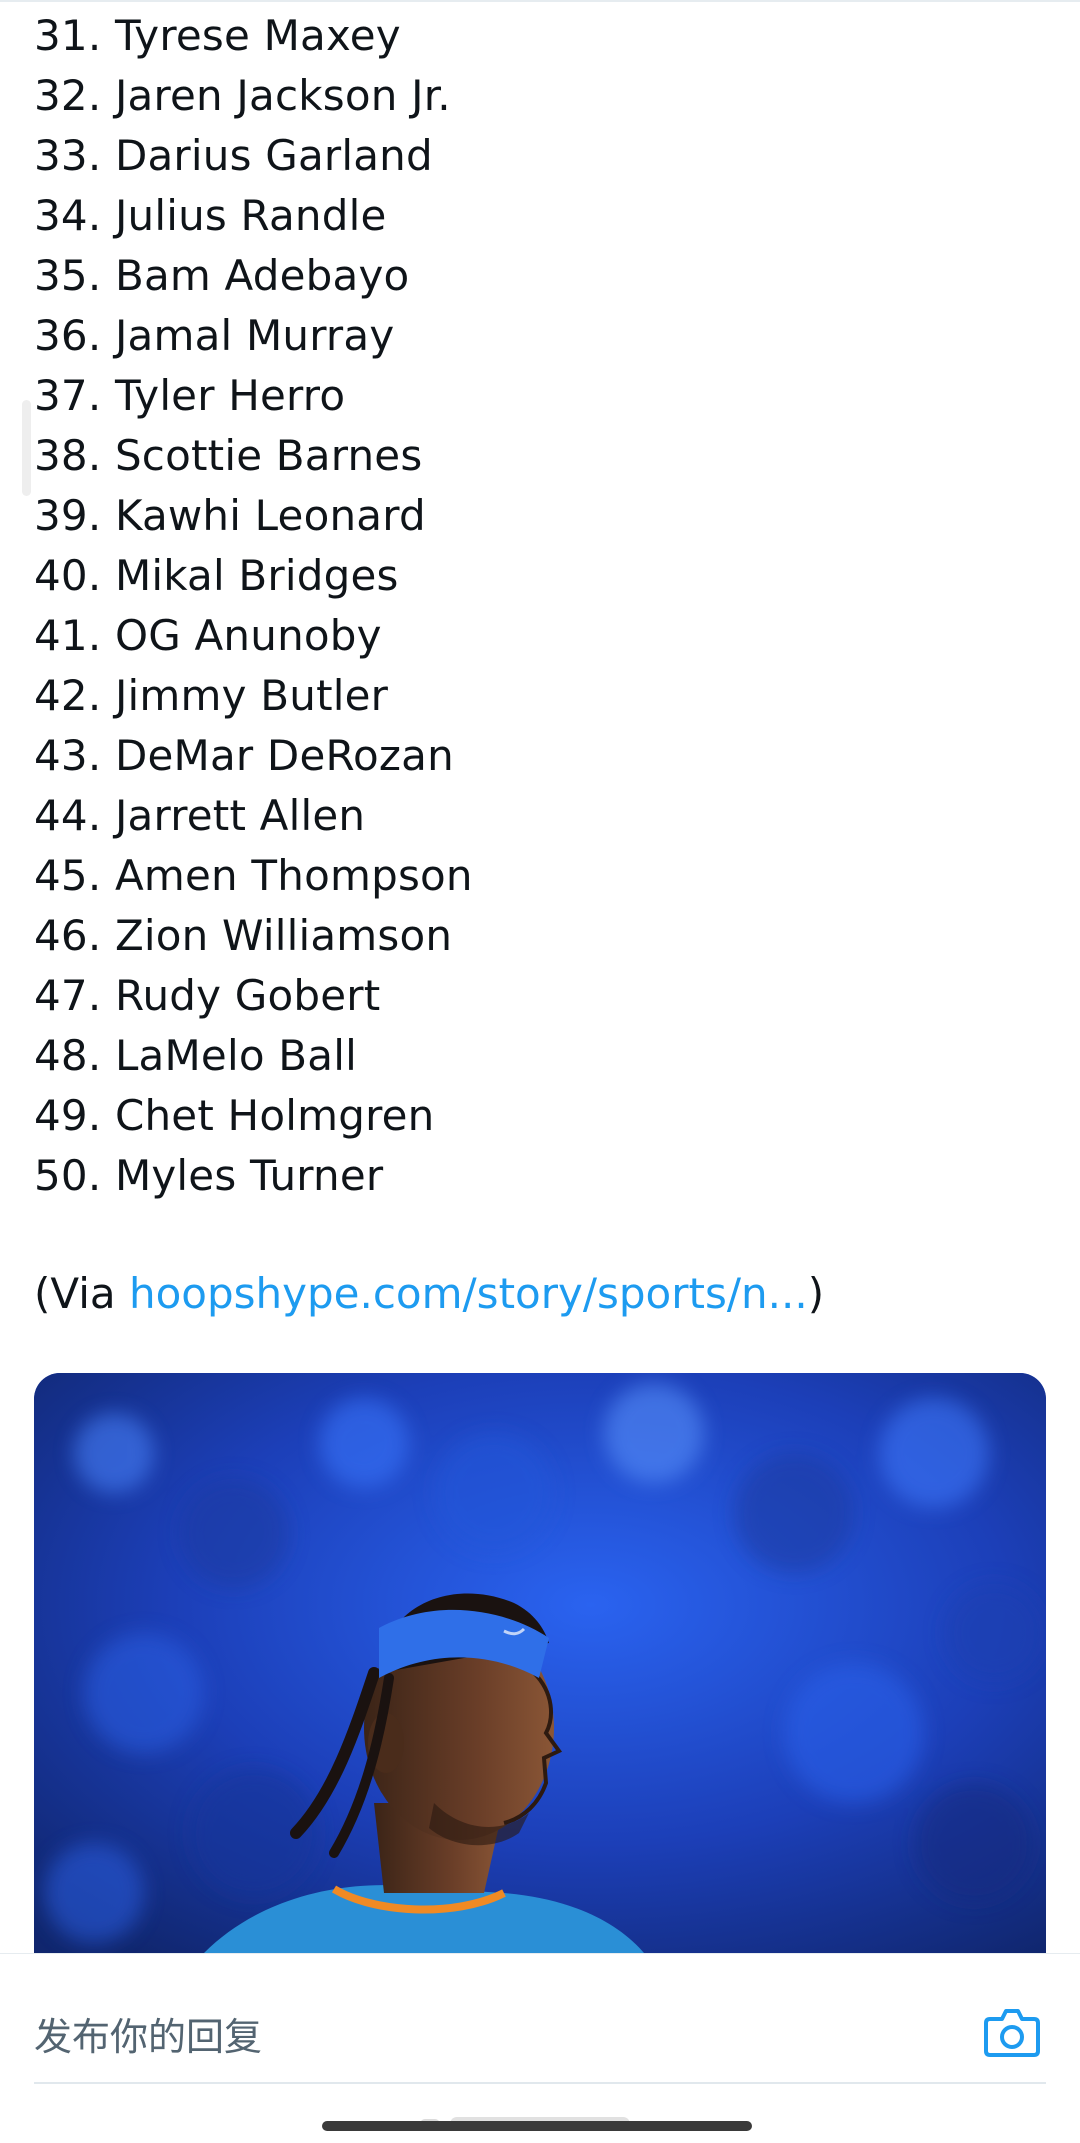 This screenshot has height=2143, width=1080. I want to click on ranking-item: 33. Darius Garland, so click(233, 155).